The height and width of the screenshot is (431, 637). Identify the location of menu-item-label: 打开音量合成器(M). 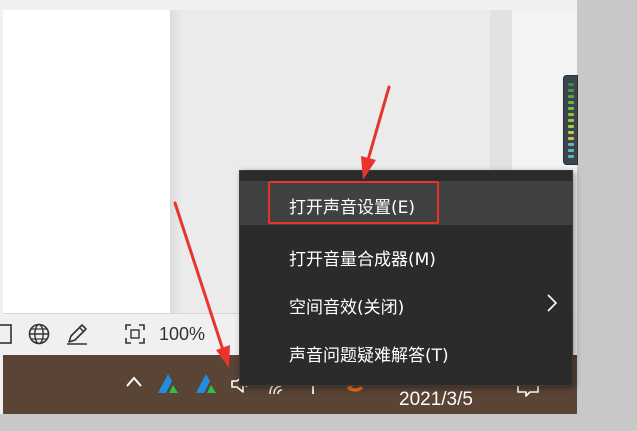
(362, 260).